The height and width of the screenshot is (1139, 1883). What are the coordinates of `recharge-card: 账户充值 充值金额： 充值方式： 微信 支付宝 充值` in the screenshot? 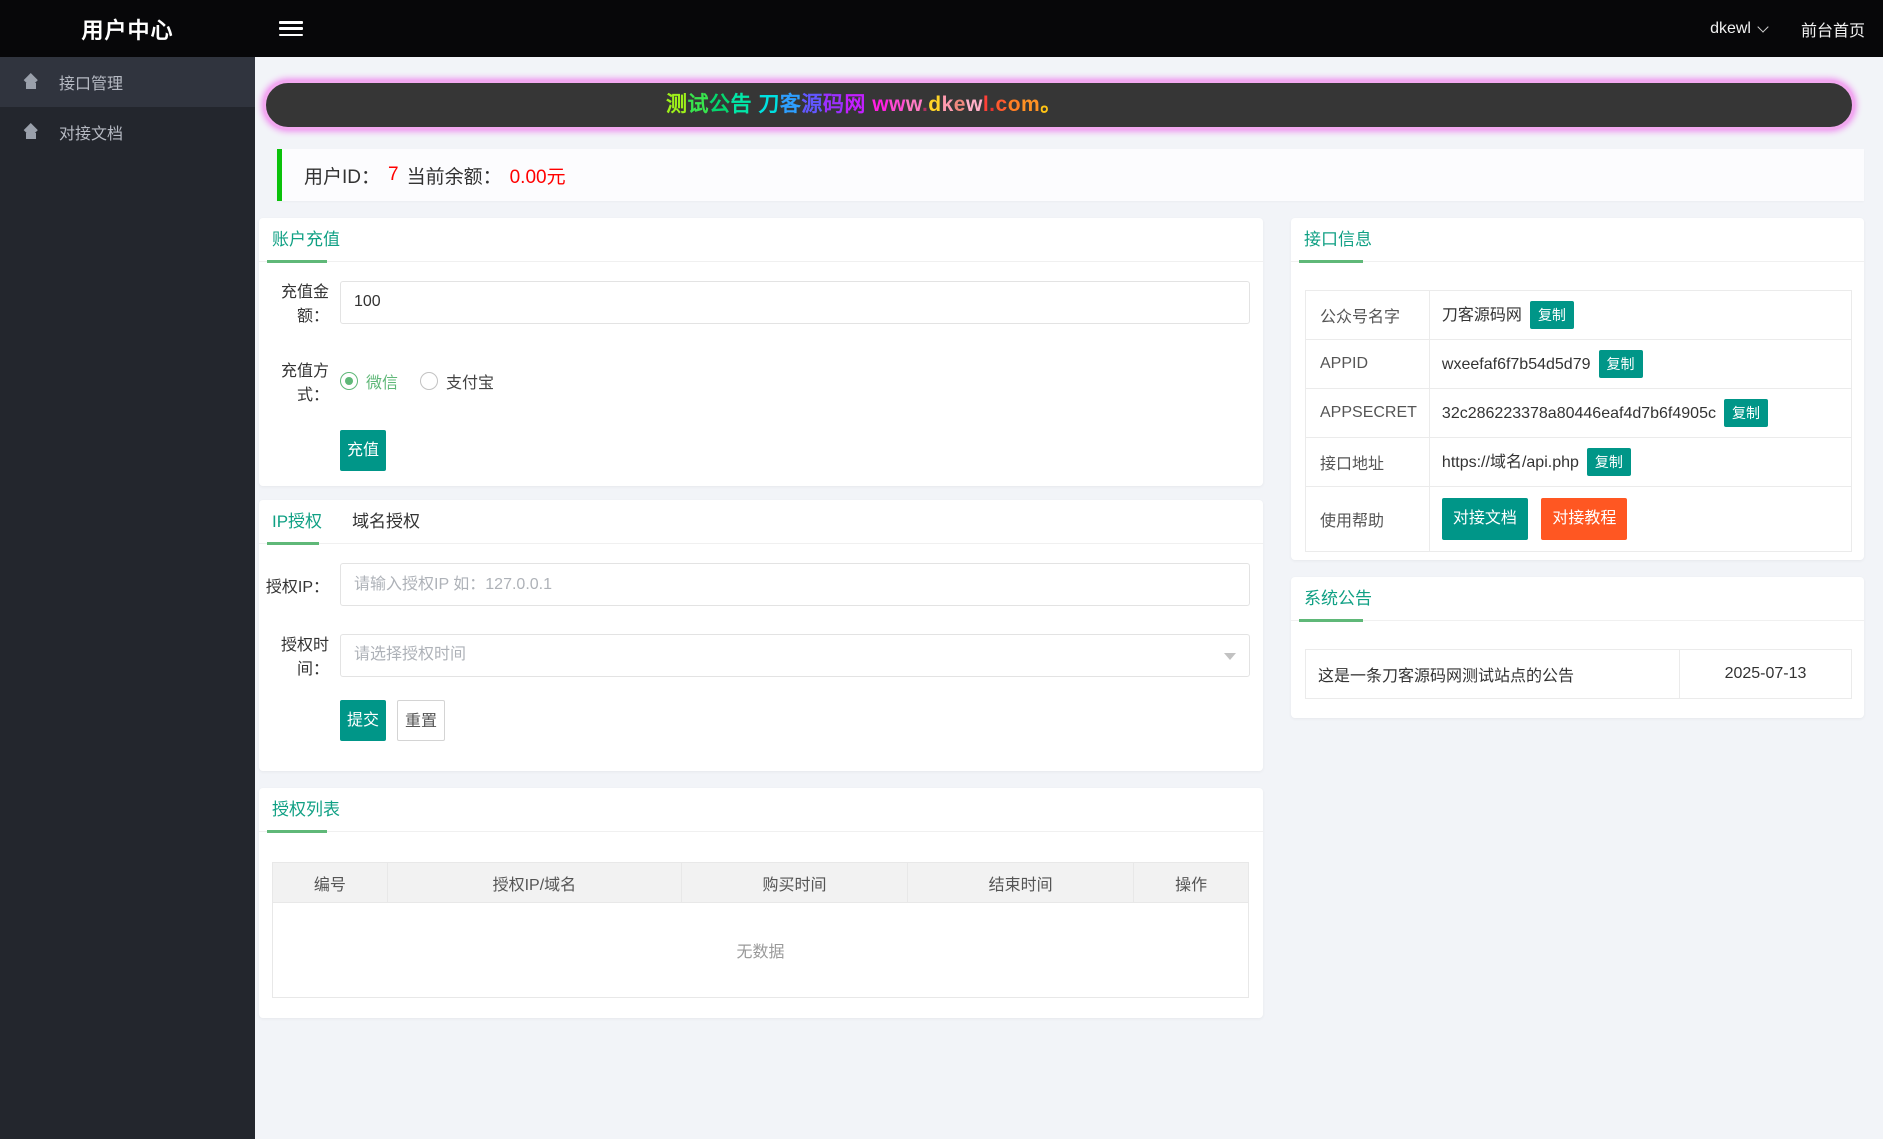 It's located at (761, 352).